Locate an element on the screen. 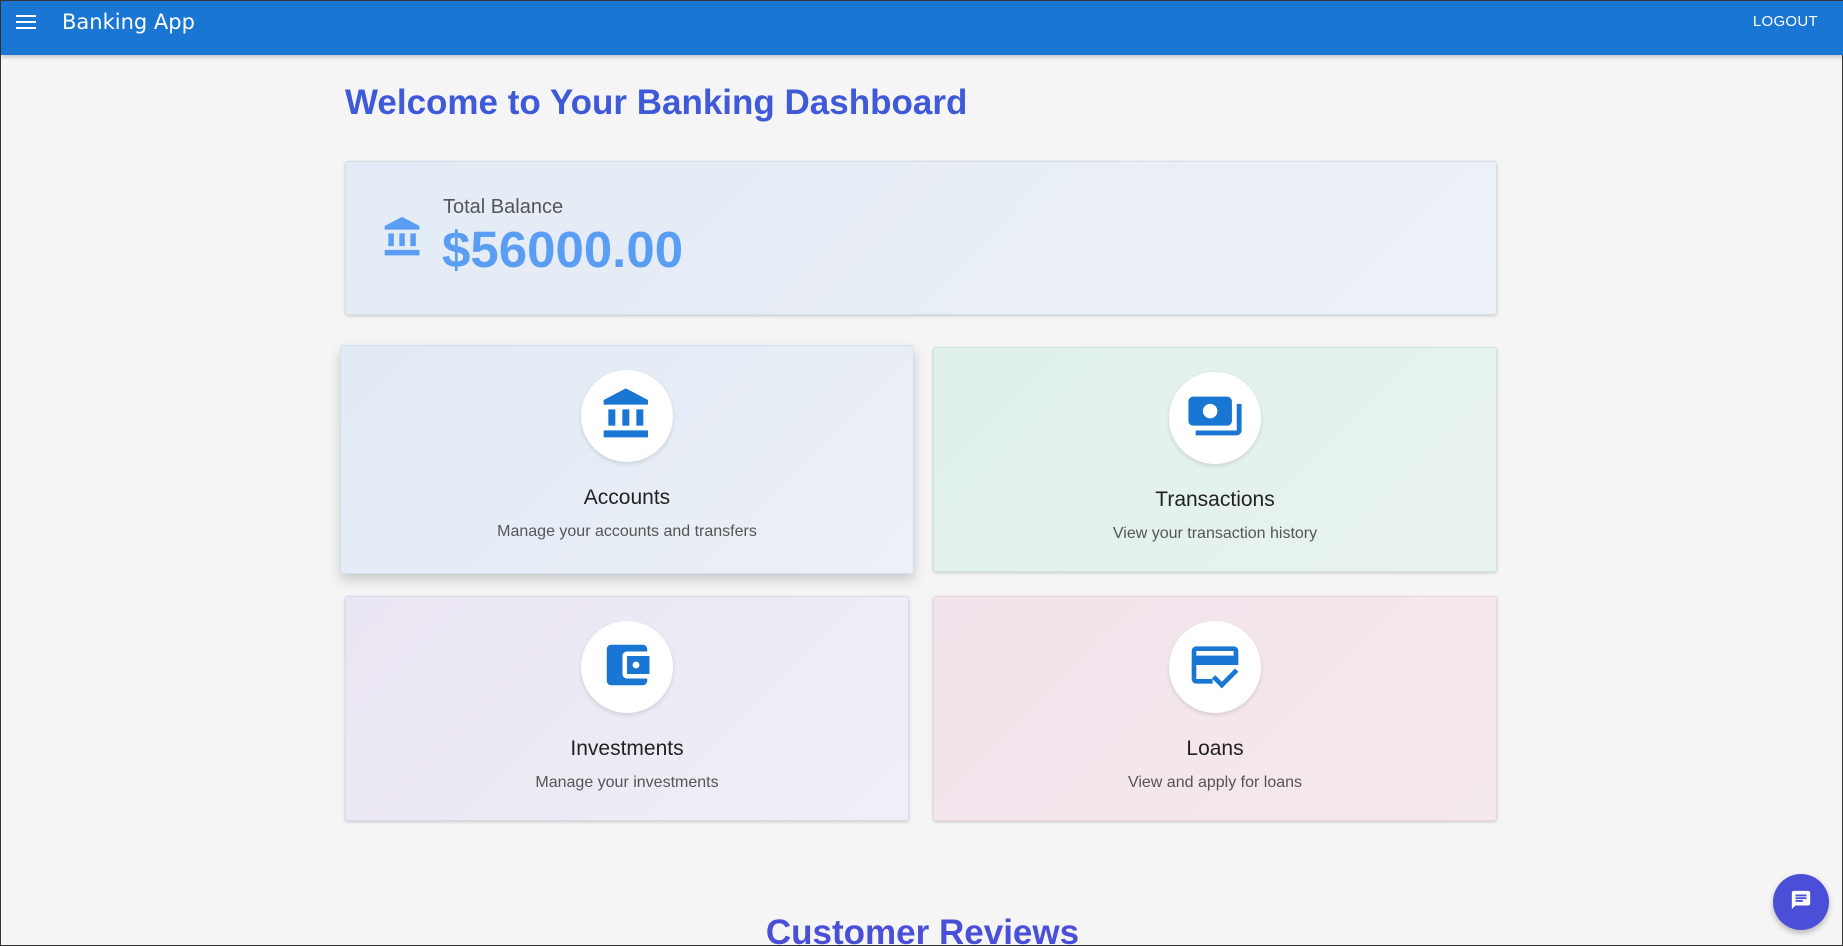 Image resolution: width=1843 pixels, height=946 pixels. transactions-icon-circle is located at coordinates (1215, 418).